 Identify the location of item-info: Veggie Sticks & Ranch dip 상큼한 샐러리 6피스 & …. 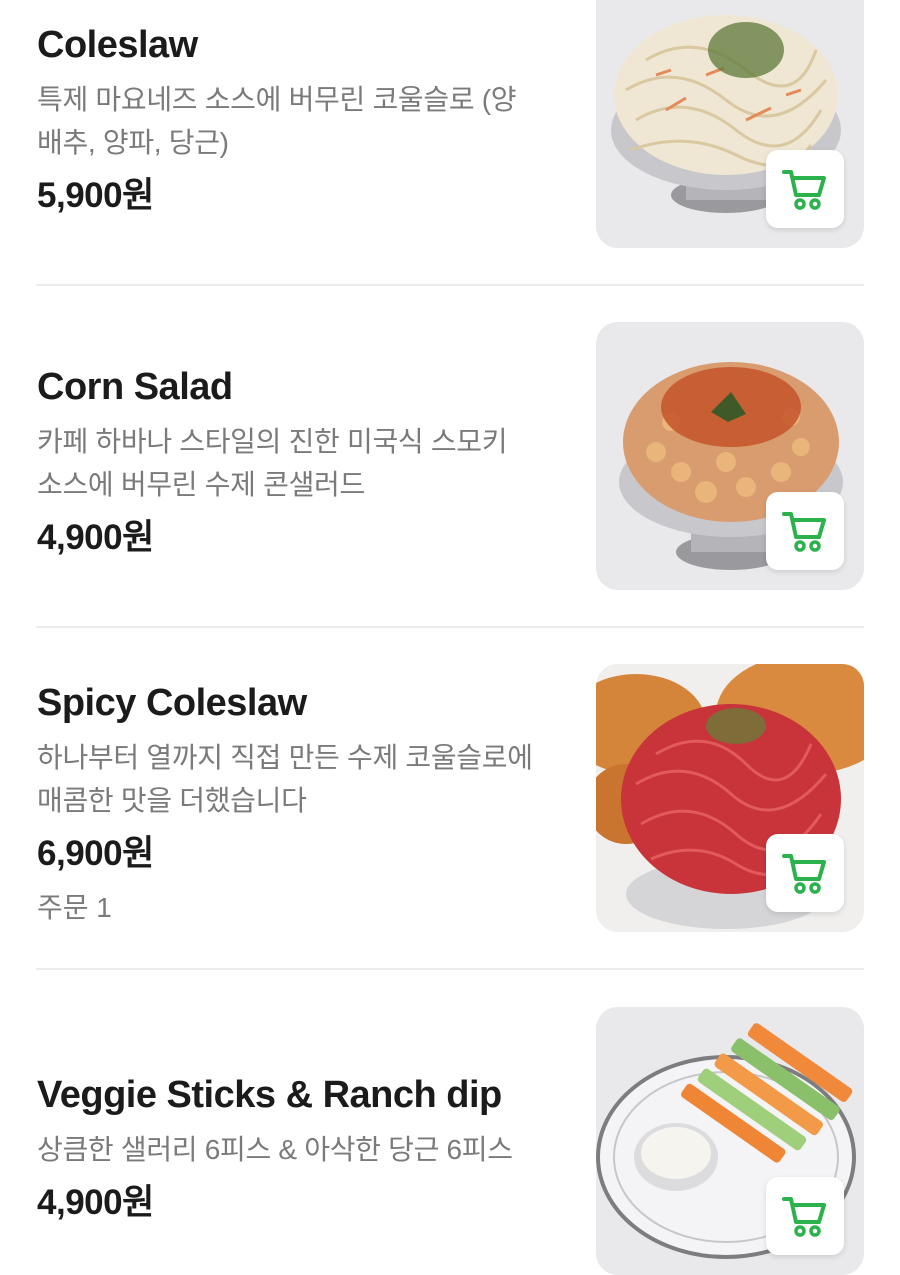
(302, 1148).